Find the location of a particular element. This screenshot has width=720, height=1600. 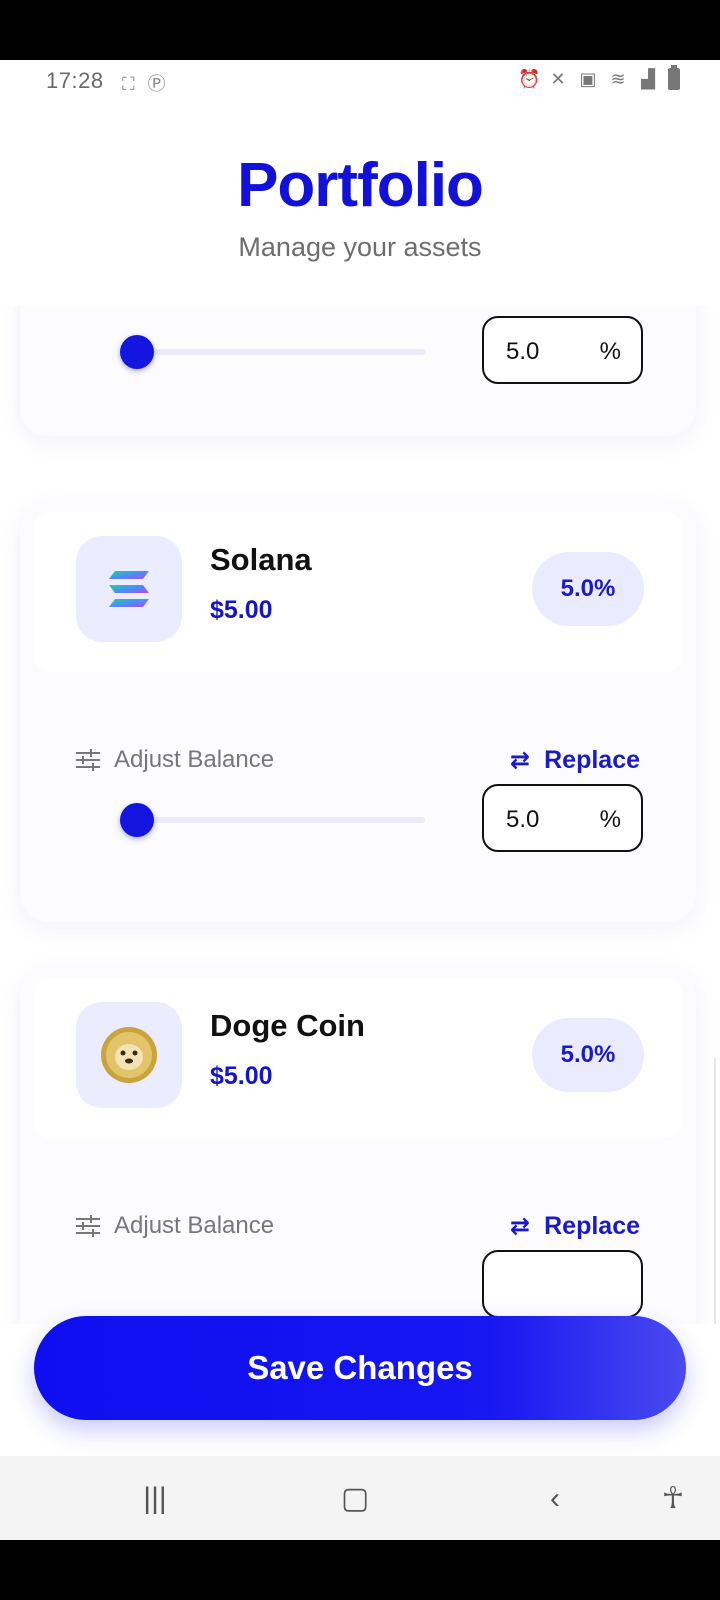

allocation-input is located at coordinates (562, 1284).